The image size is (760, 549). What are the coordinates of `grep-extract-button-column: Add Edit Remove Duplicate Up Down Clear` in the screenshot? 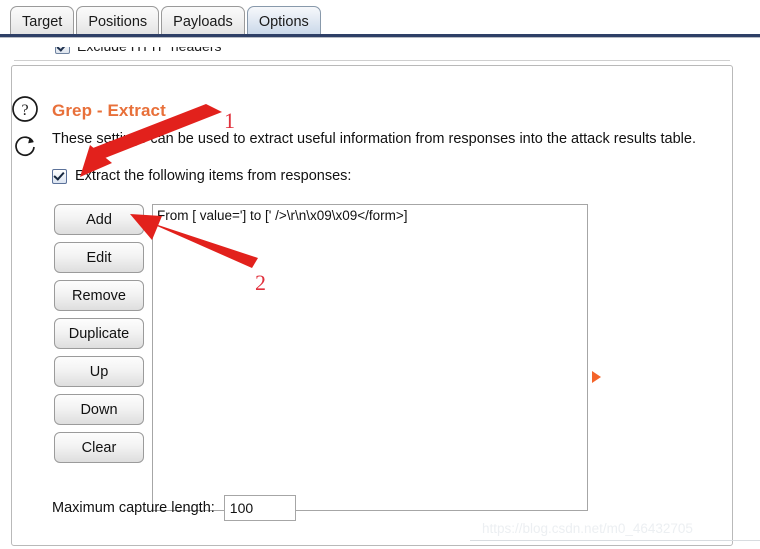 It's located at (99, 333).